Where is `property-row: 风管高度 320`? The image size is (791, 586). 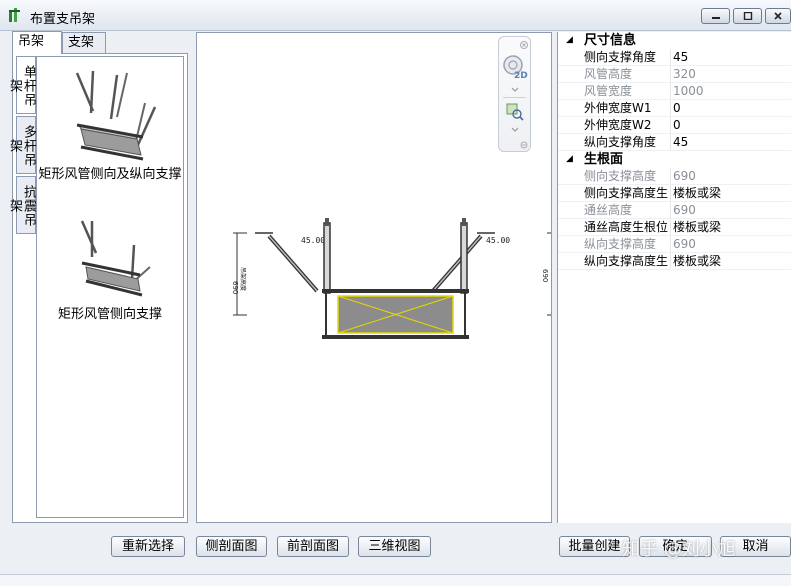 property-row: 风管高度 320 is located at coordinates (674, 74).